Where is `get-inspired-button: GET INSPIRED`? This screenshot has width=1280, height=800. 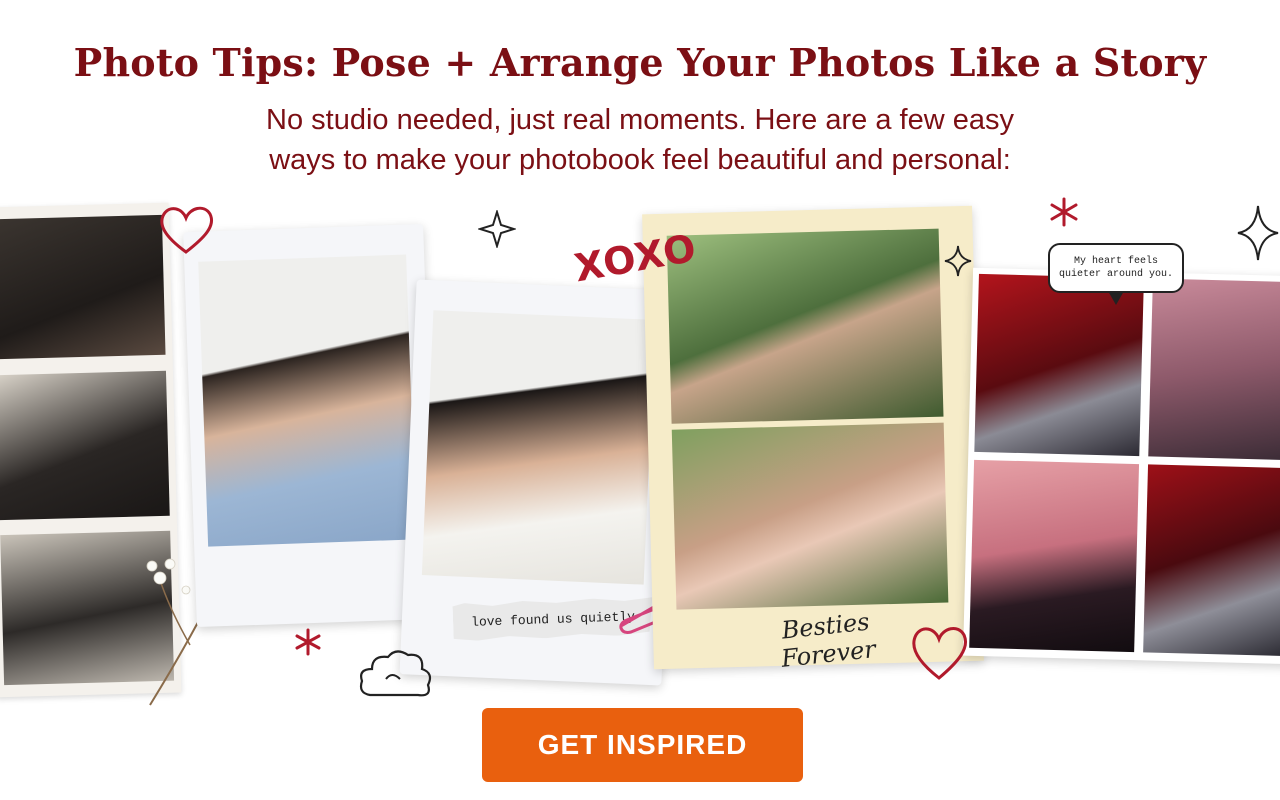 get-inspired-button: GET INSPIRED is located at coordinates (642, 745).